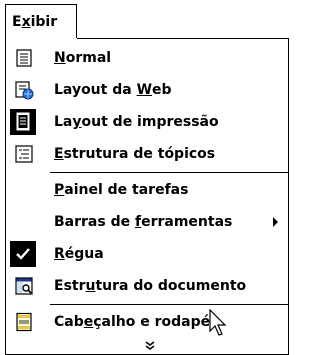  I want to click on menu-title-accelerator: x, so click(26, 22).